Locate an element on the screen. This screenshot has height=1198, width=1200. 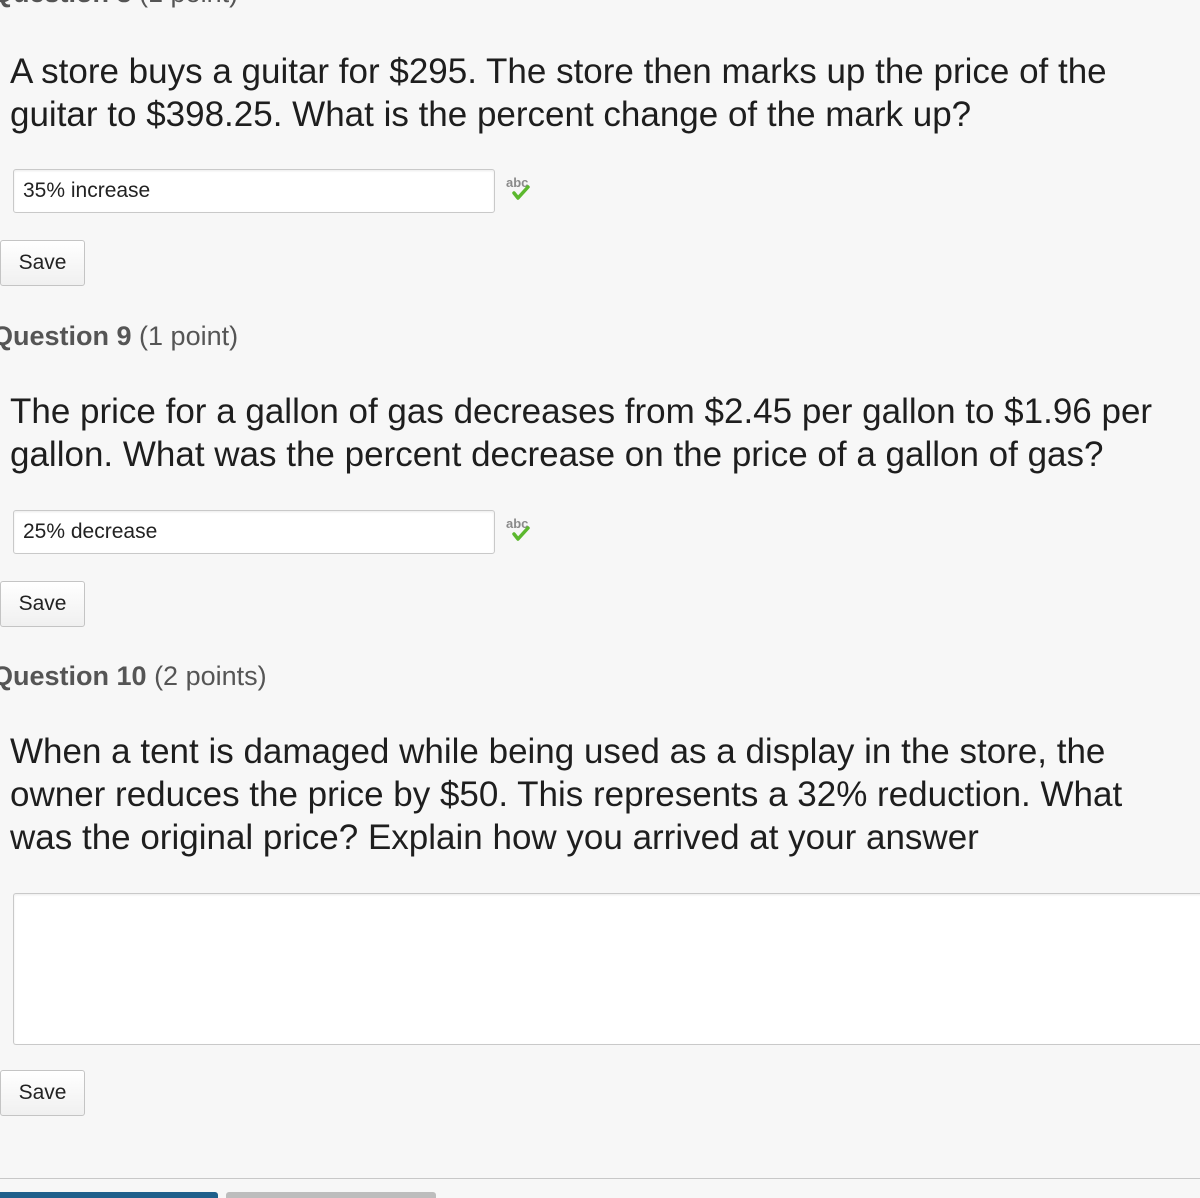
question-8-answer-input is located at coordinates (254, 191).